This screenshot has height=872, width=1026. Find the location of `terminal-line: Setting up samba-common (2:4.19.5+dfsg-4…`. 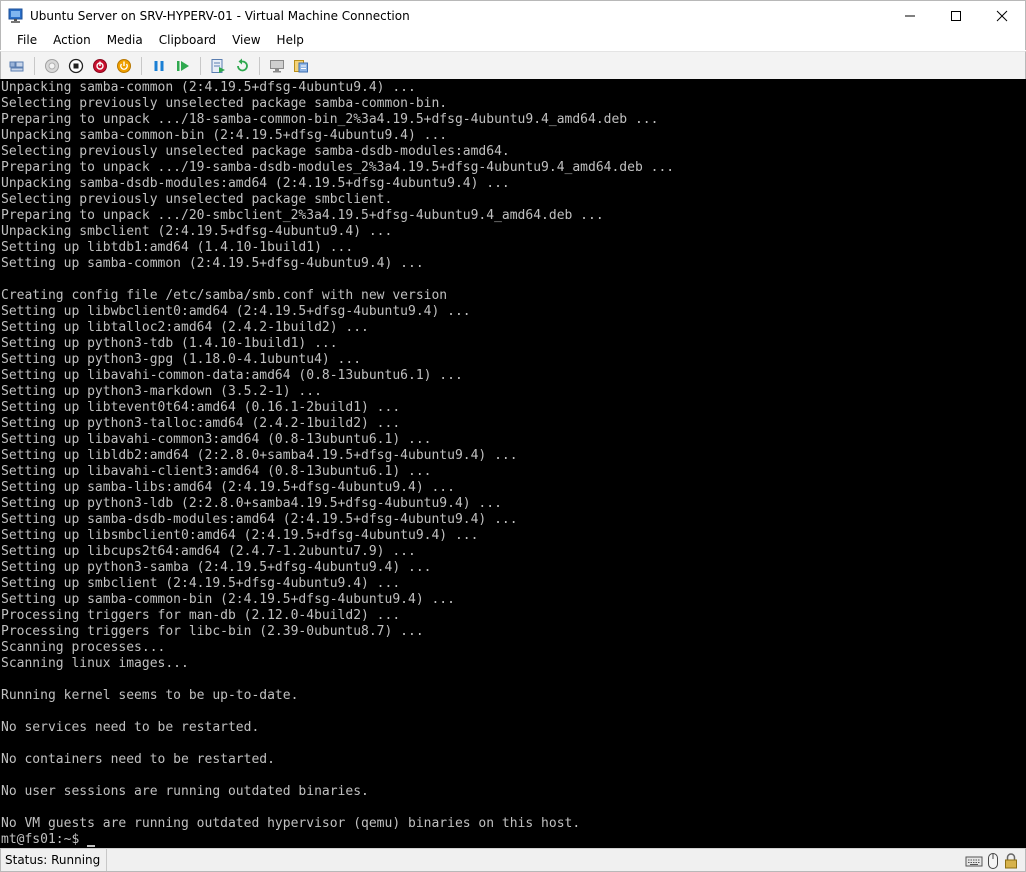

terminal-line: Setting up samba-common (2:4.19.5+dfsg-4… is located at coordinates (212, 263).